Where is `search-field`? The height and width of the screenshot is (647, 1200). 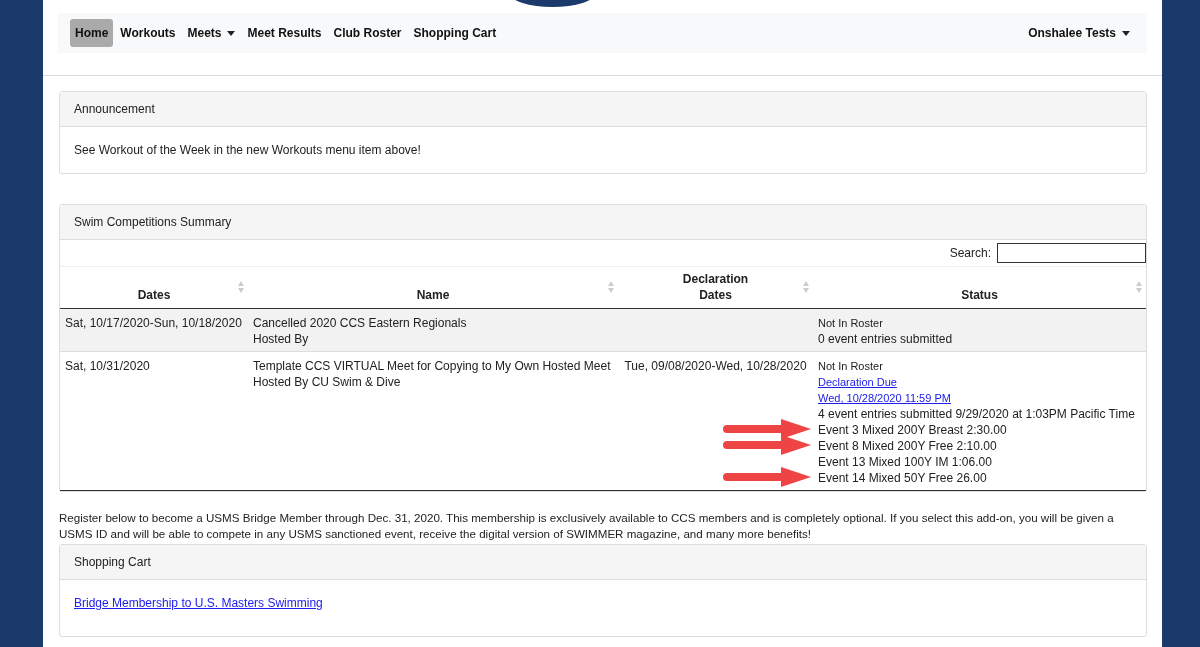
search-field is located at coordinates (1071, 253).